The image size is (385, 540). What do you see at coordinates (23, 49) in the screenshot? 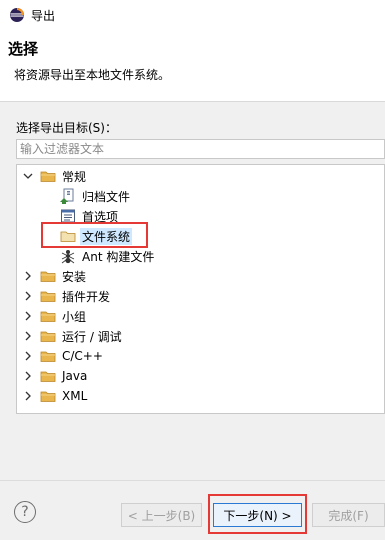
I see `page-title: 选择` at bounding box center [23, 49].